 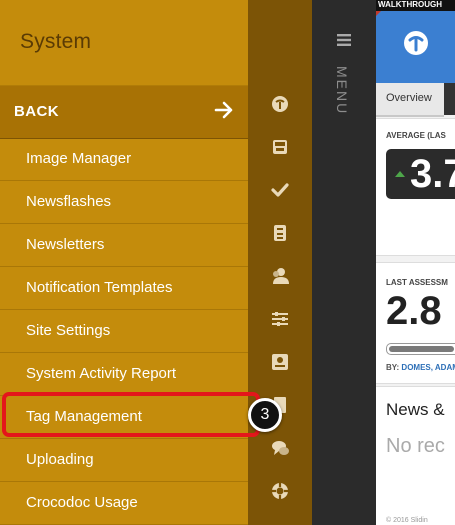 I want to click on icon-rail, so click(x=280, y=262).